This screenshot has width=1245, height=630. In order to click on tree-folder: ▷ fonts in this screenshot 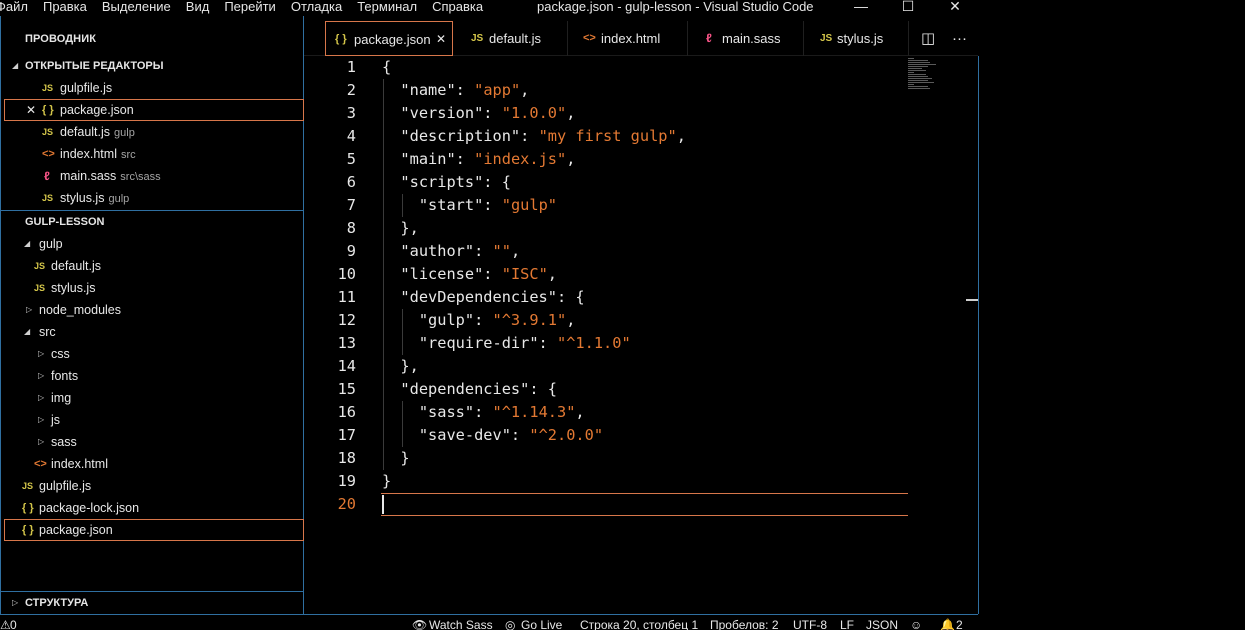, I will do `click(154, 376)`.